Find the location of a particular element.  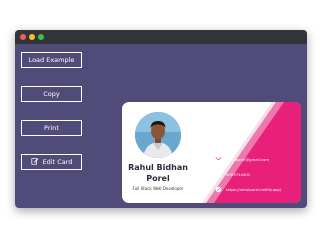

email-icon is located at coordinates (218, 159).